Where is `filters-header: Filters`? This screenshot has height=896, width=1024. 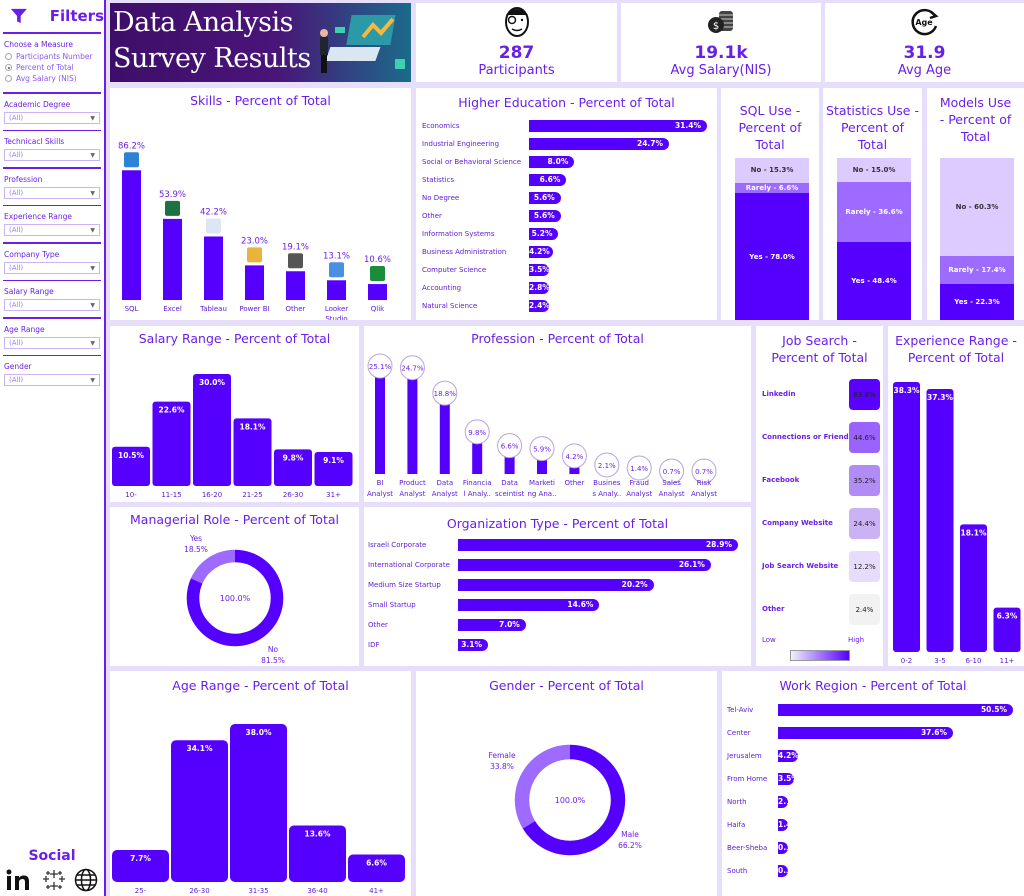
filters-header: Filters is located at coordinates (52, 16).